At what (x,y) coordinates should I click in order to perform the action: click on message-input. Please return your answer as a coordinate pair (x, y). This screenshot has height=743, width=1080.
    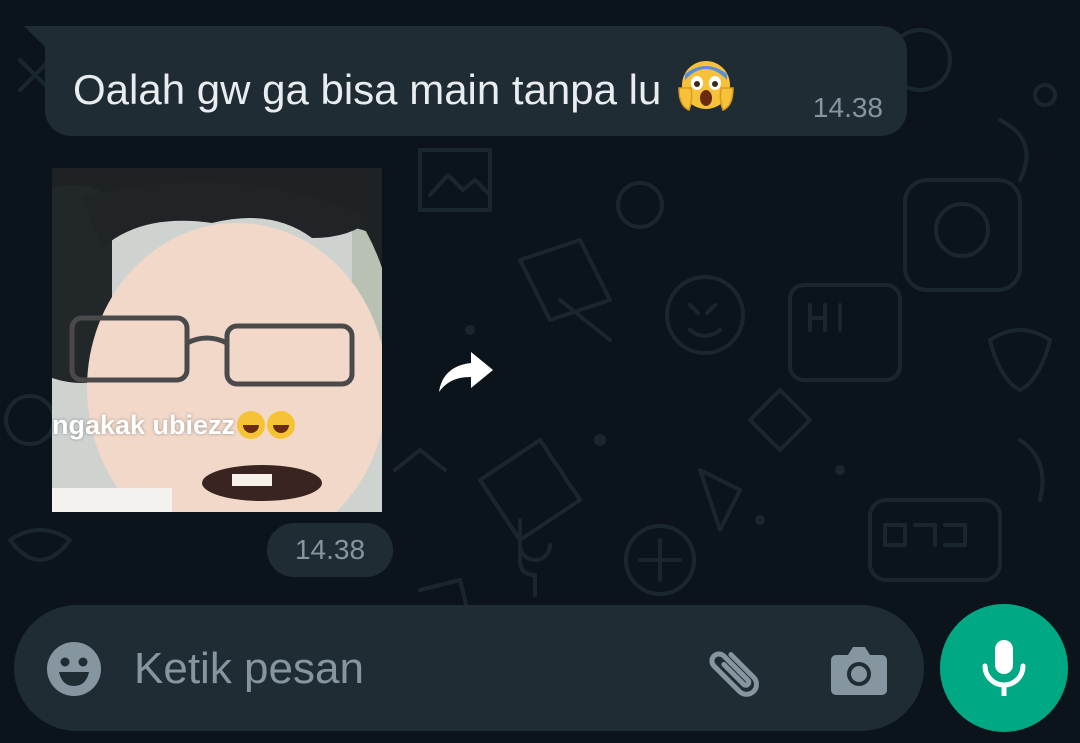
    Looking at the image, I should click on (414, 669).